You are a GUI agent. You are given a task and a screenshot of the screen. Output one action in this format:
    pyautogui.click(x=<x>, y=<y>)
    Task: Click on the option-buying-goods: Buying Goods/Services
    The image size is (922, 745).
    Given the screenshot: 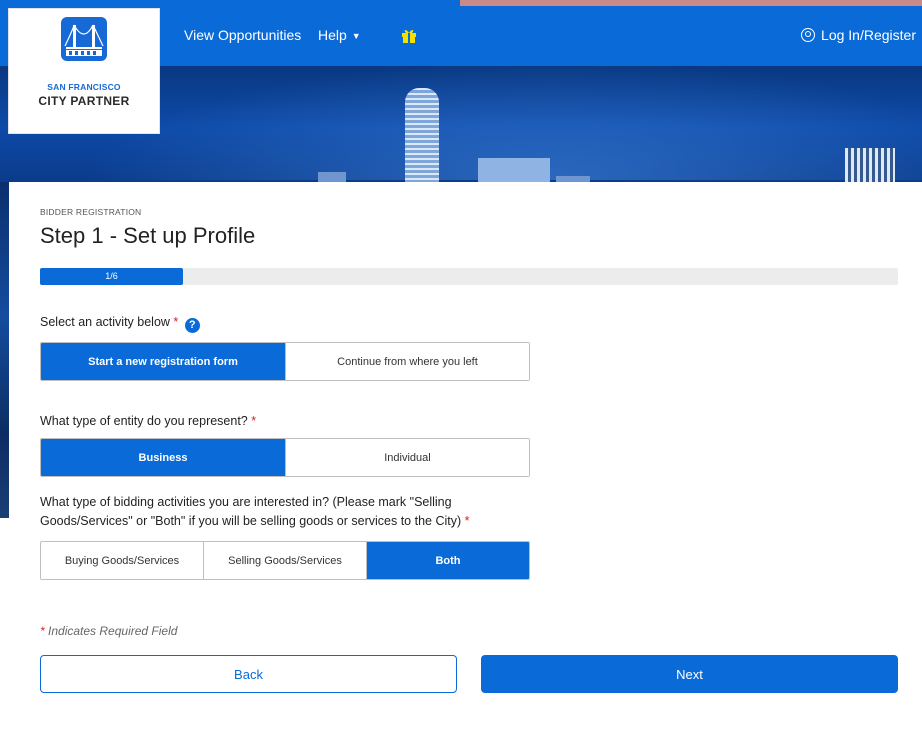 What is the action you would take?
    pyautogui.click(x=122, y=560)
    